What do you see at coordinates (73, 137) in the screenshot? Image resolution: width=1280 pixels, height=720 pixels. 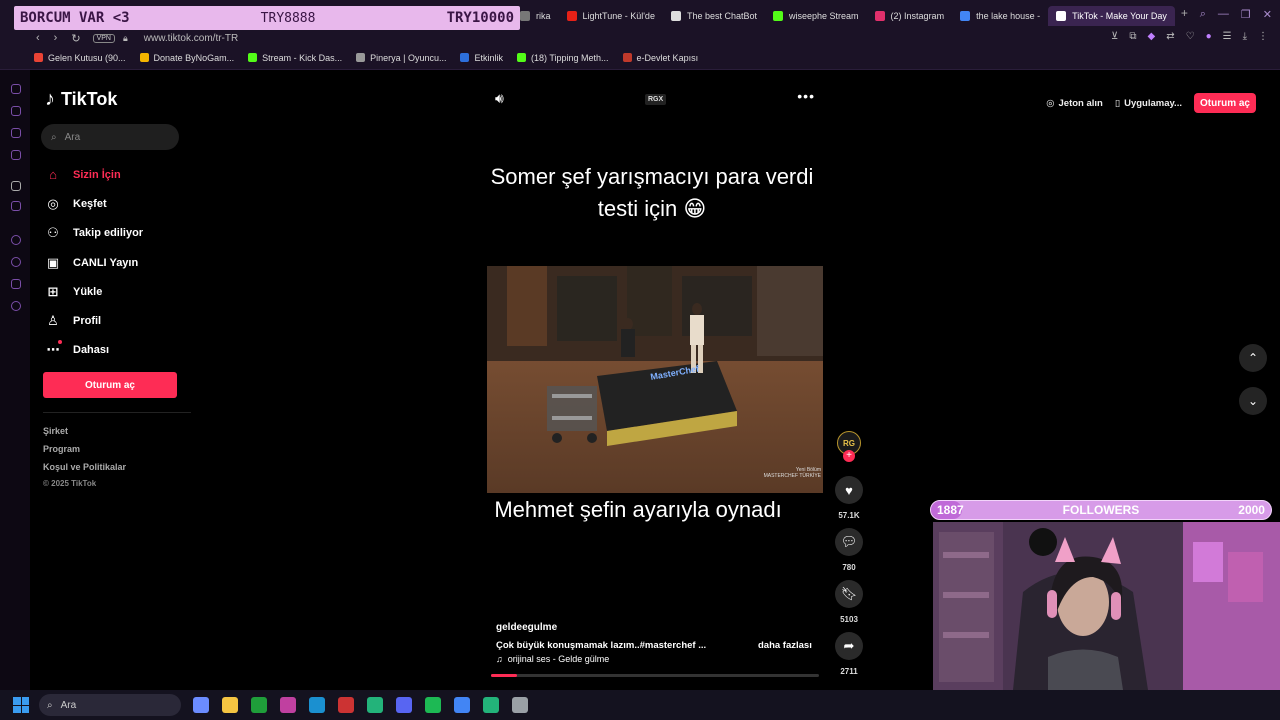 I see `search-input: Ara` at bounding box center [73, 137].